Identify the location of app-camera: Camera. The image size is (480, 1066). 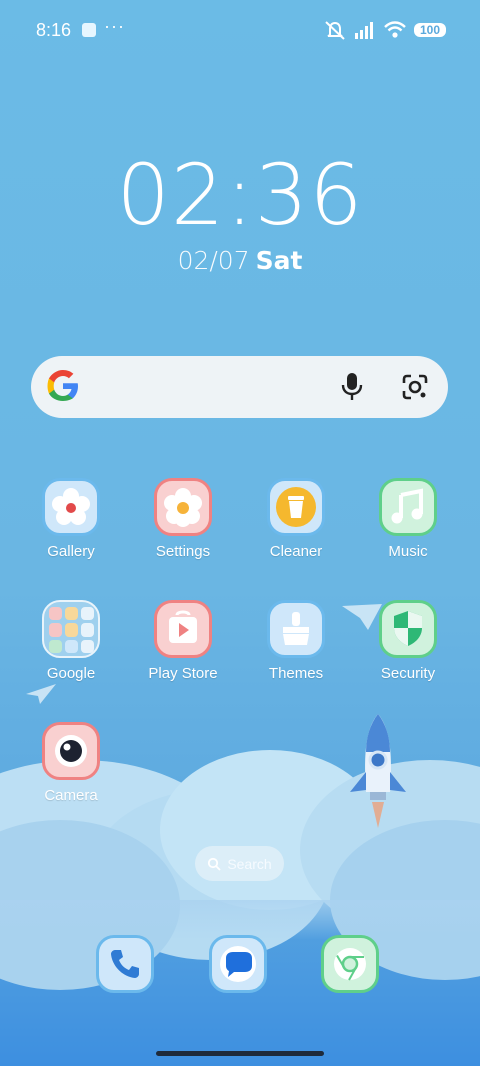
(71, 763).